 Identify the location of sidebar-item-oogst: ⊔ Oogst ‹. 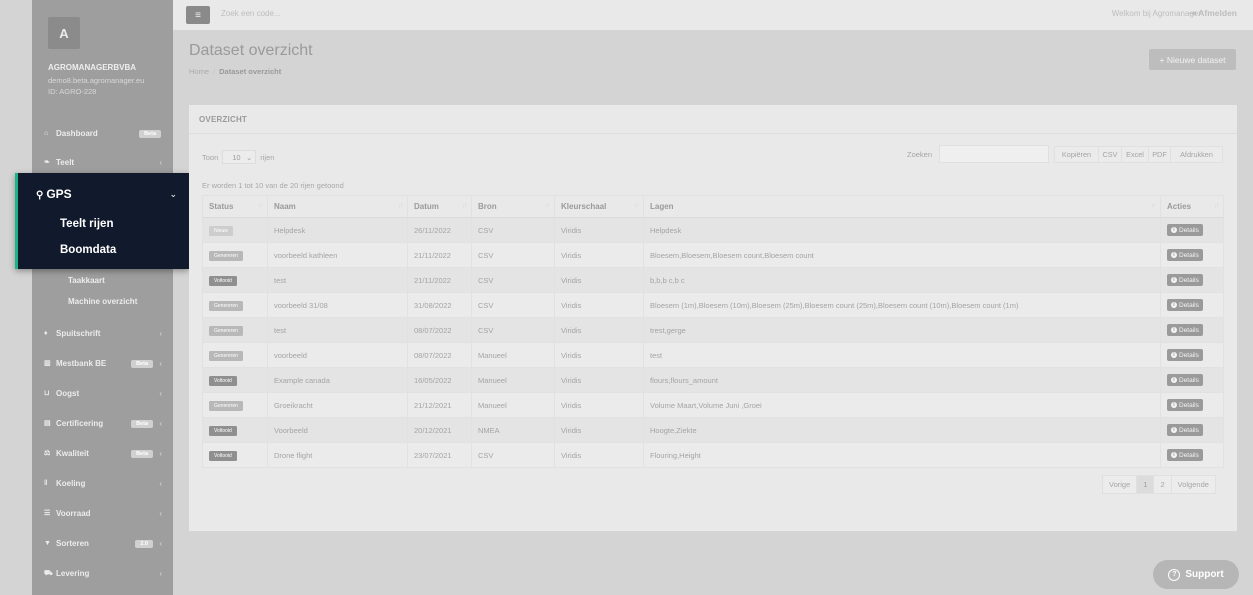
(102, 393).